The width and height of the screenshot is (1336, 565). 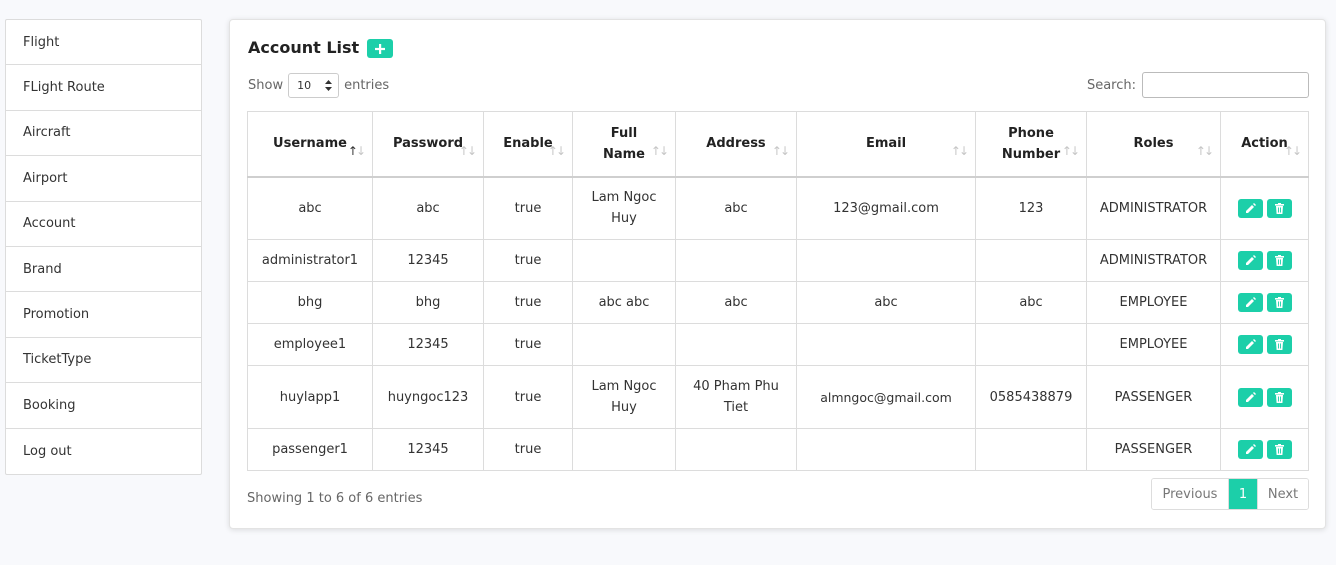 What do you see at coordinates (47, 133) in the screenshot?
I see `sidebar-item-label: Aircraft` at bounding box center [47, 133].